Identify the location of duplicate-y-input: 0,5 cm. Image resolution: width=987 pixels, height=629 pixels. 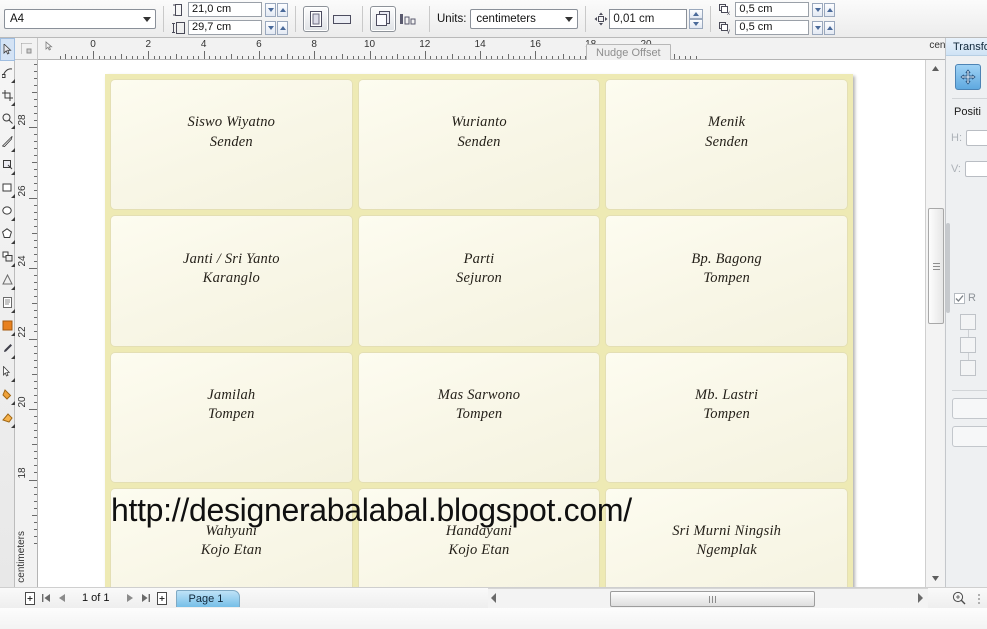
(772, 27).